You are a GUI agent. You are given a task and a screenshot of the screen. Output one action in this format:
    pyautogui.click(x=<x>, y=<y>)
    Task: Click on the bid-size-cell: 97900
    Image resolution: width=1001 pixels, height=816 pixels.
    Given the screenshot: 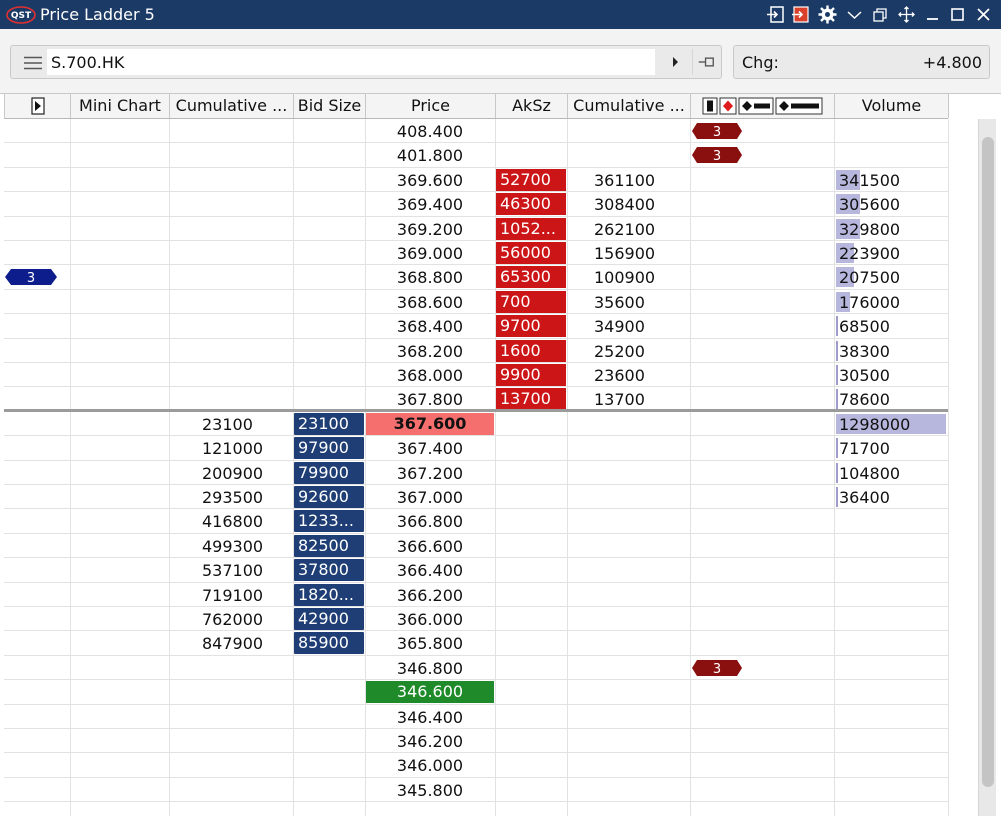 What is the action you would take?
    pyautogui.click(x=329, y=448)
    